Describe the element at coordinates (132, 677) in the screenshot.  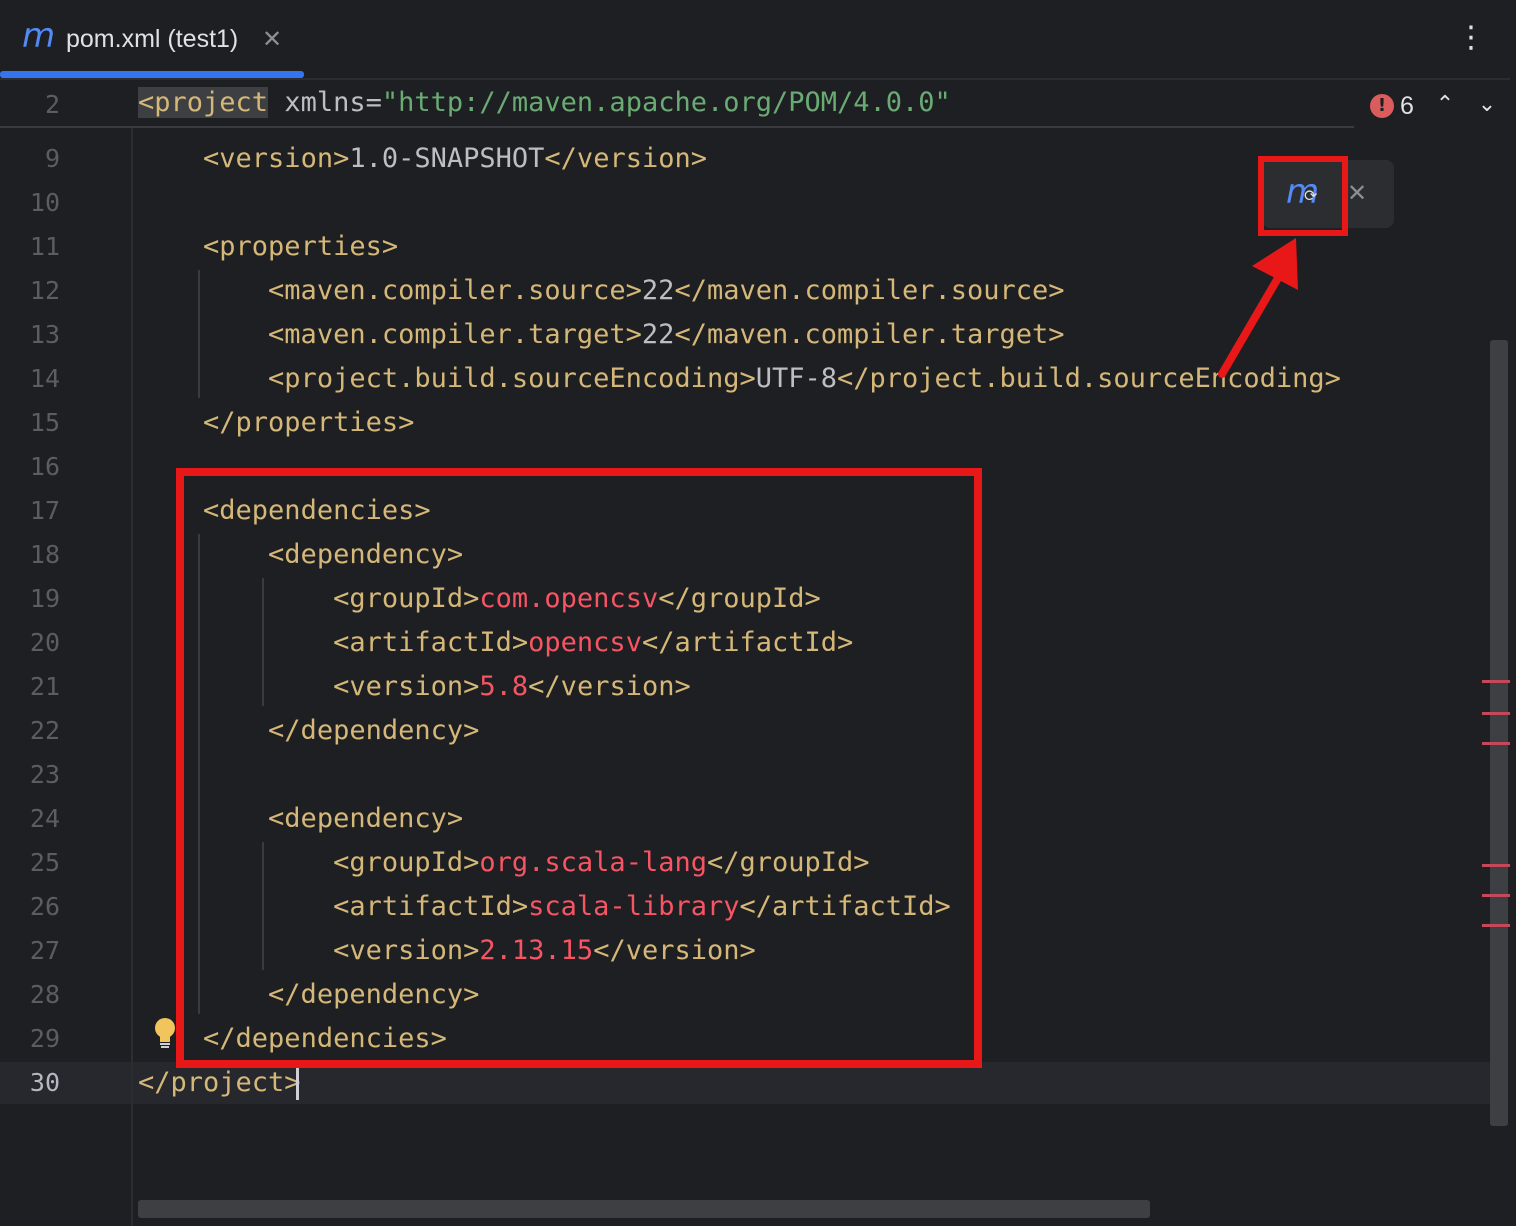
I see `gutter-separator` at that location.